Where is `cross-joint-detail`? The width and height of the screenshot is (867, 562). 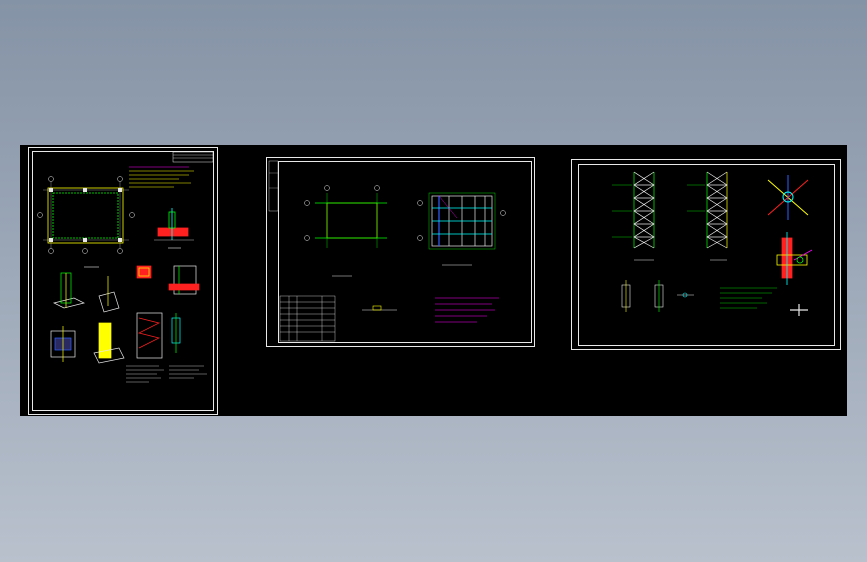
cross-joint-detail is located at coordinates (788, 197).